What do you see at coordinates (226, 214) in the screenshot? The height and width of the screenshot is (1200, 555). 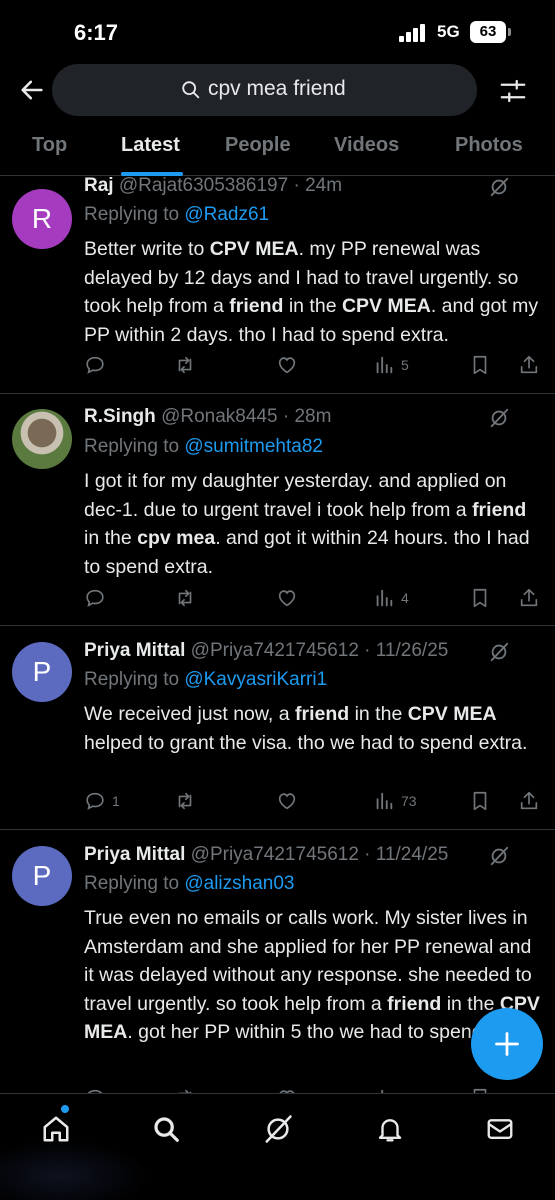 I see `reply-mention-link: @Radz61` at bounding box center [226, 214].